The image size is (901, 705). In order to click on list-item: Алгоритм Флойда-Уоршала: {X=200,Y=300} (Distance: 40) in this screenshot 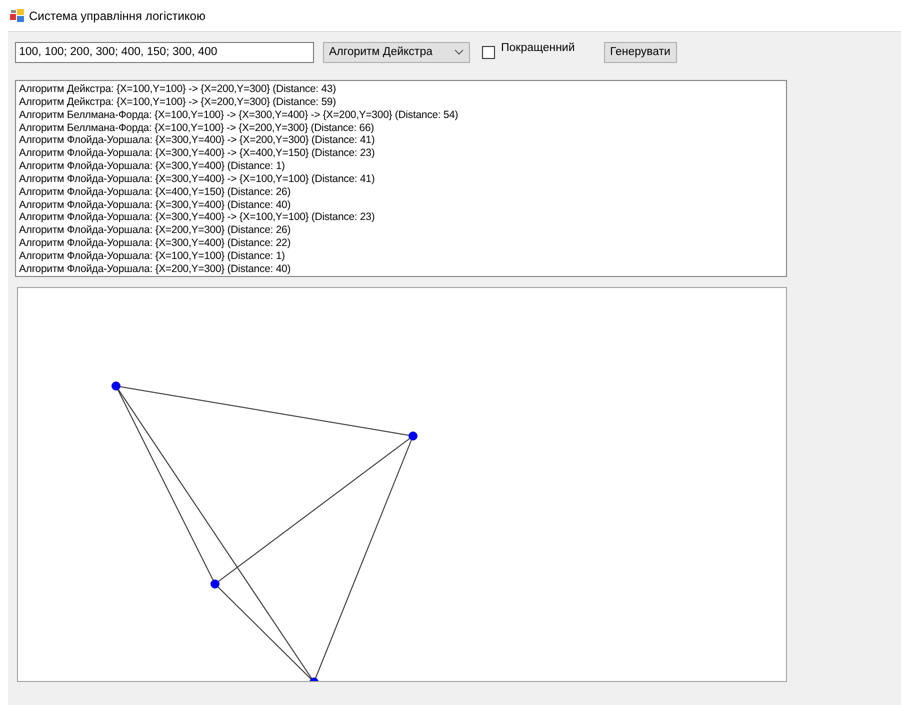, I will do `click(401, 269)`.